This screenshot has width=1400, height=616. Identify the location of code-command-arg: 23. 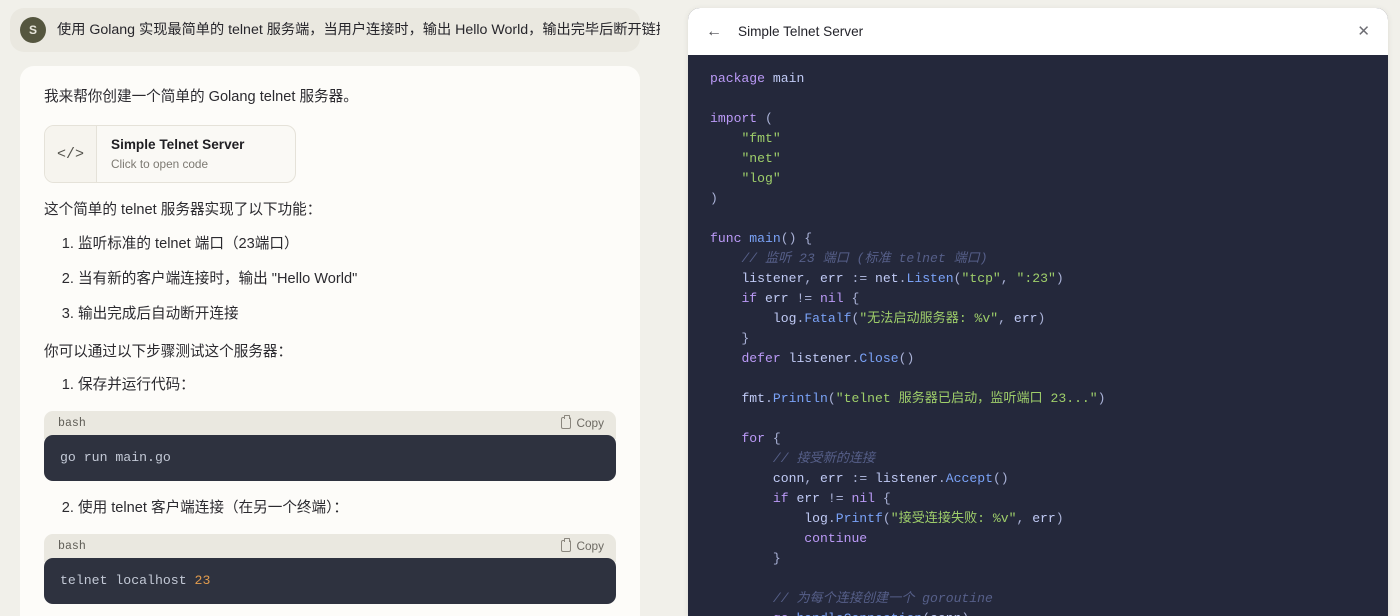
(202, 581).